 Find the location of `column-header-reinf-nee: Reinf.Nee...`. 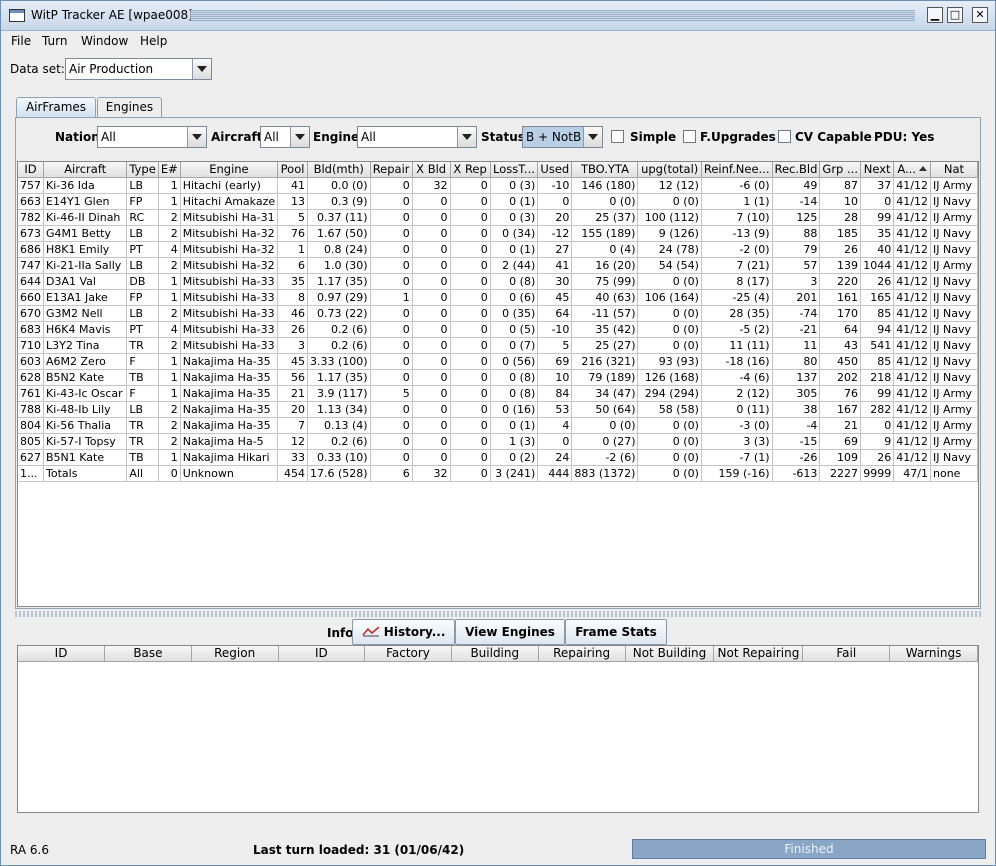

column-header-reinf-nee: Reinf.Nee... is located at coordinates (737, 170).